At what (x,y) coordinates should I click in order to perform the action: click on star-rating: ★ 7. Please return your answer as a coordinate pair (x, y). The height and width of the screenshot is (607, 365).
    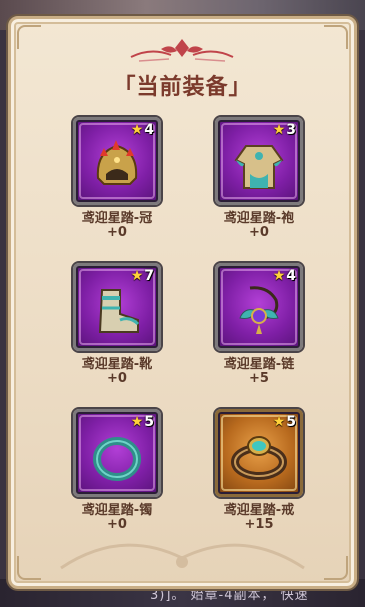
    Looking at the image, I should click on (142, 276).